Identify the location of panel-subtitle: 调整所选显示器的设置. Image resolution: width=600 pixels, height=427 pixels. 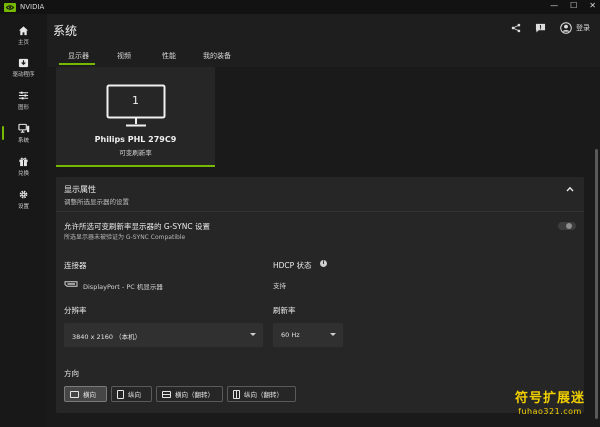
(96, 202).